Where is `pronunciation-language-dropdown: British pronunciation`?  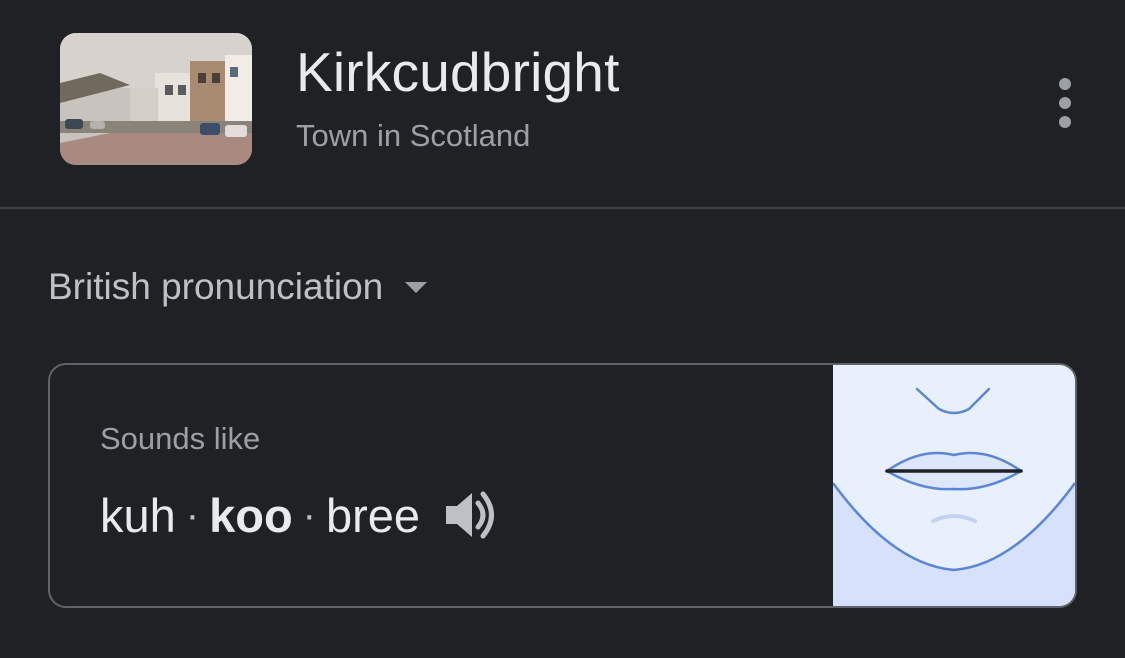 pronunciation-language-dropdown: British pronunciation is located at coordinates (238, 287).